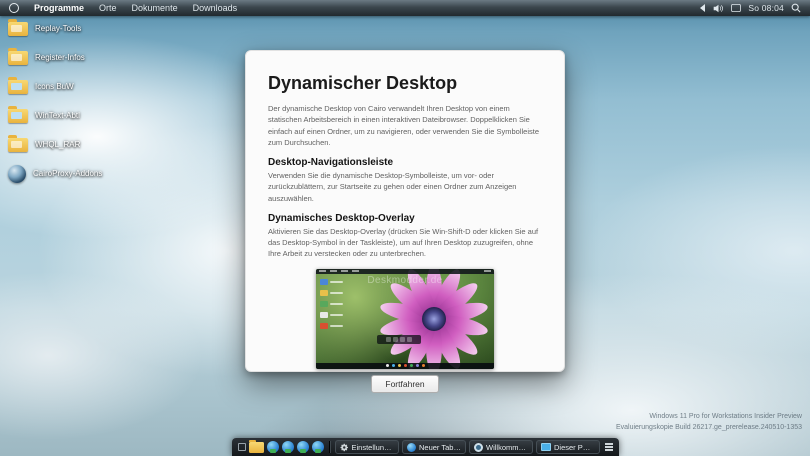  Describe the element at coordinates (242, 447) in the screenshot. I see `show-desktop-icon` at that location.